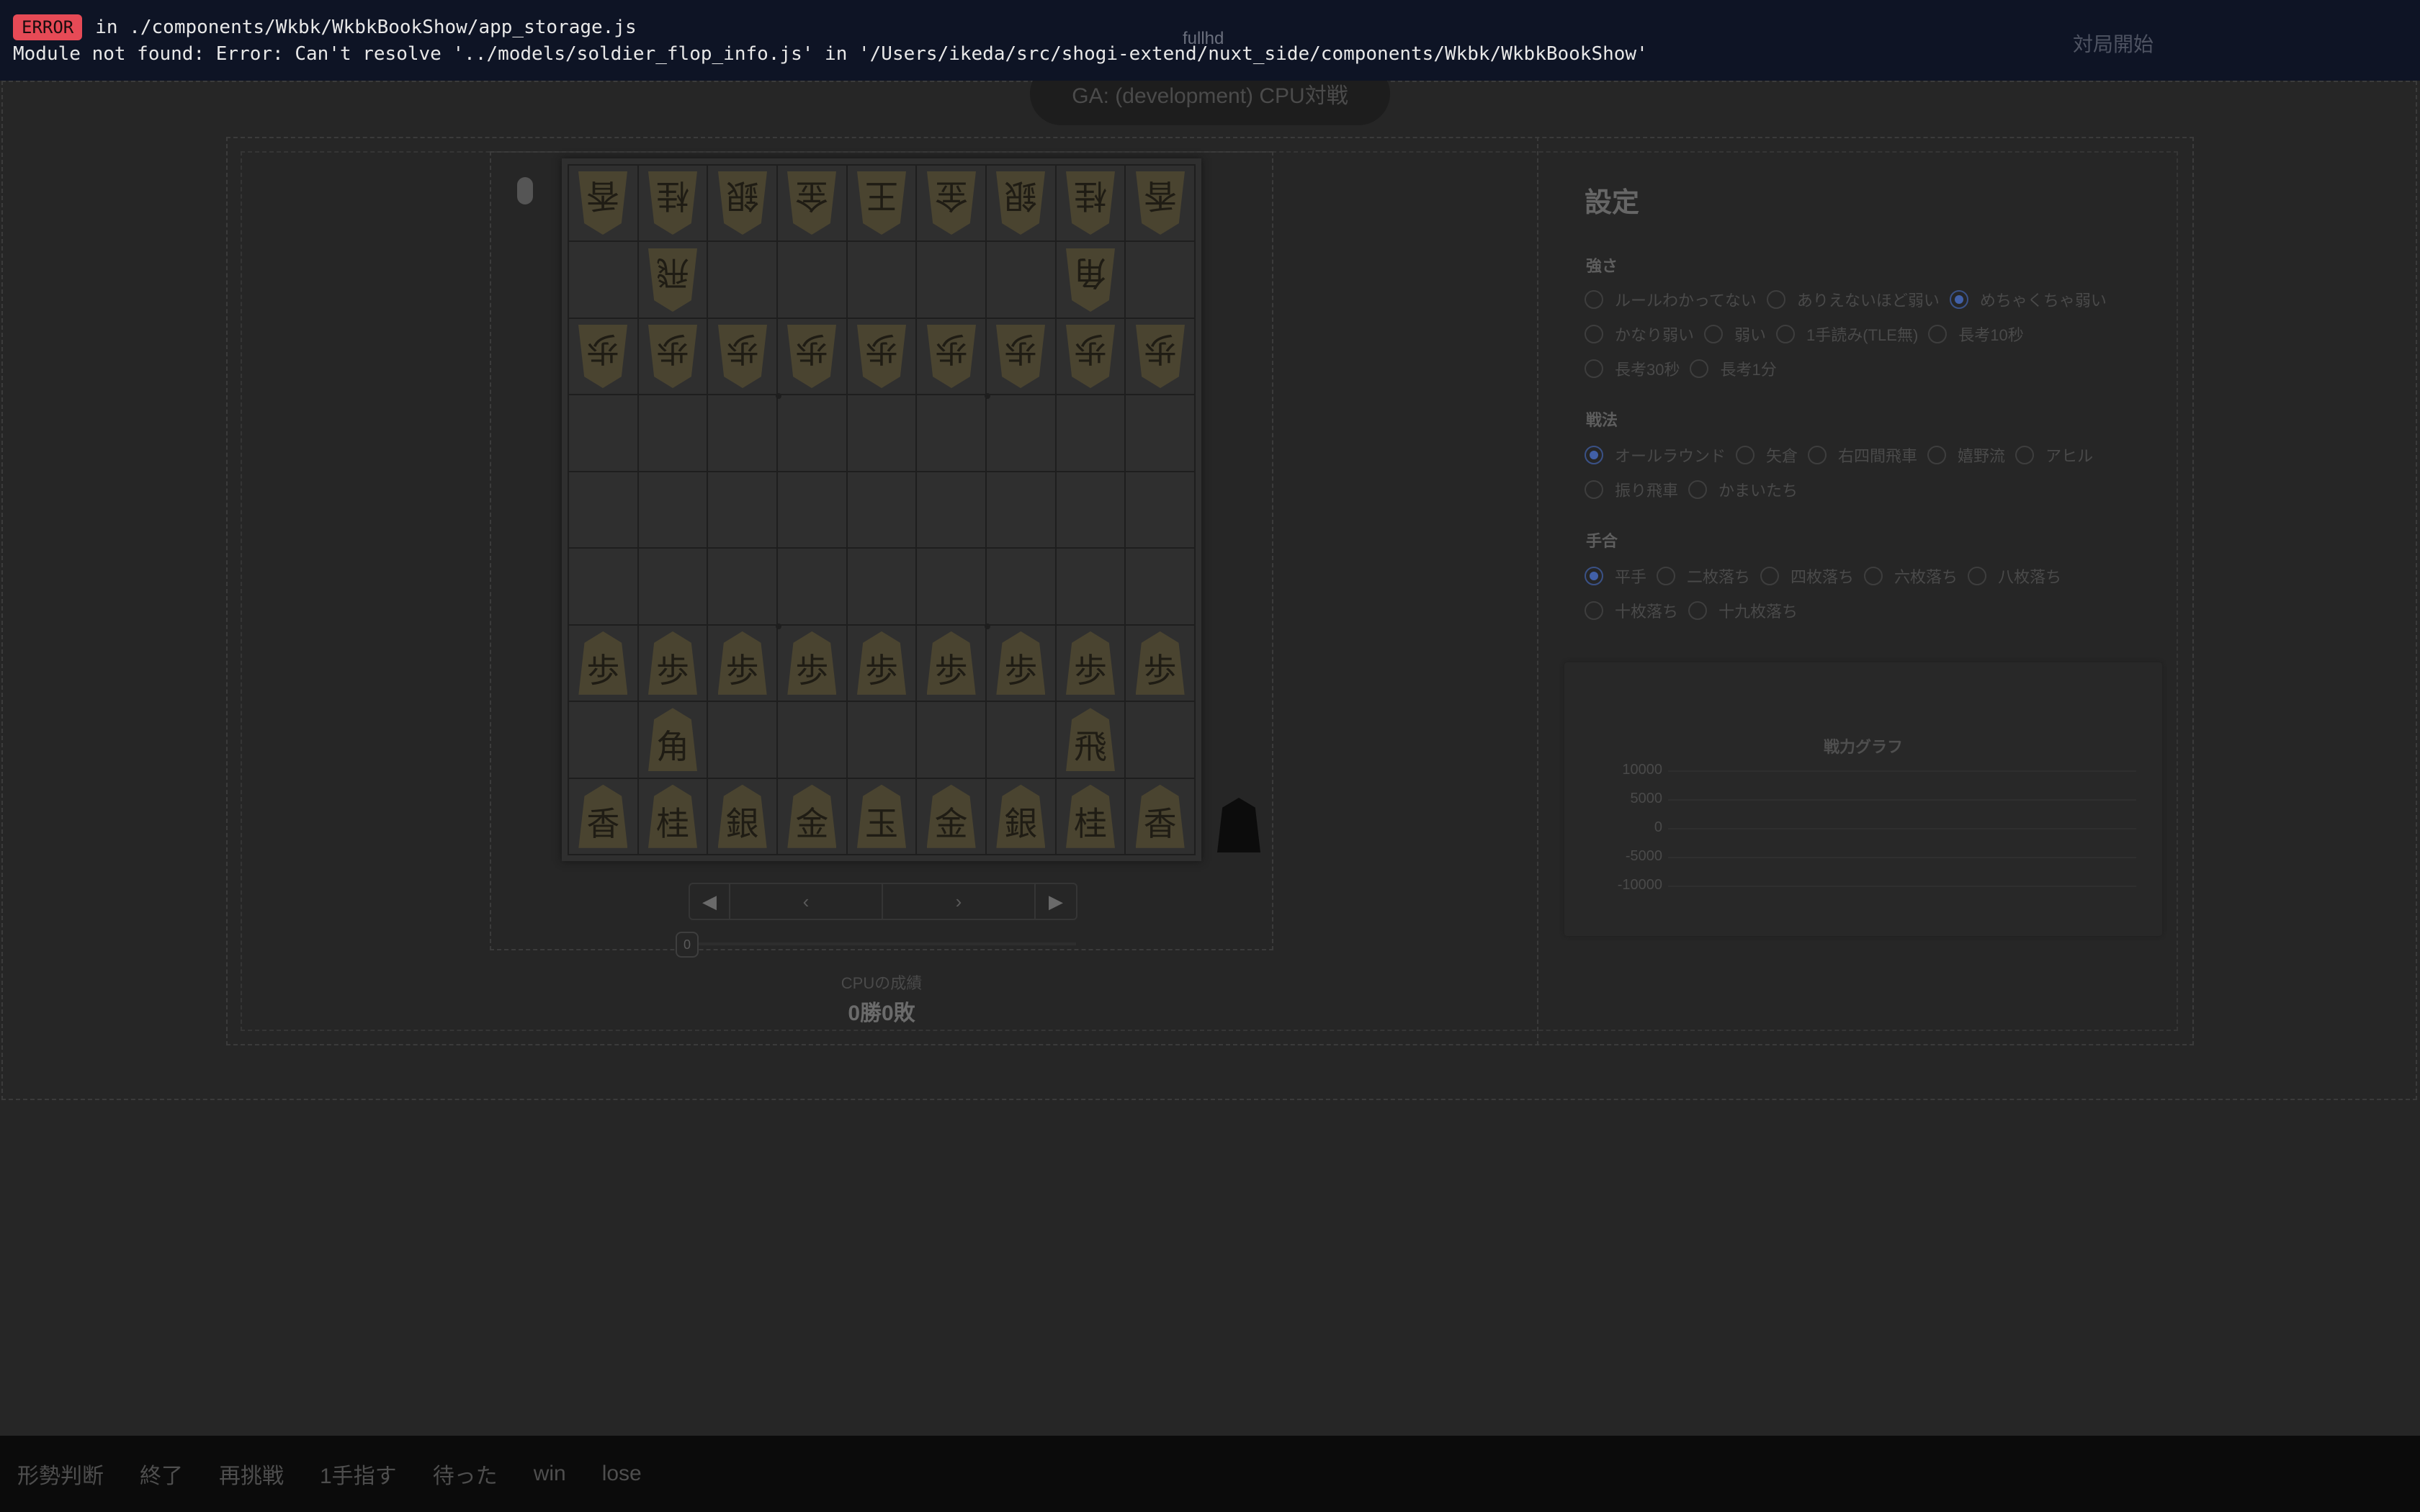 This screenshot has width=2420, height=1512. What do you see at coordinates (881, 509) in the screenshot?
I see `shogi-board: 香桂銀金王金銀桂香飛角歩歩歩歩歩歩歩歩歩歩歩歩歩歩歩歩歩歩角飛香桂銀金玉金銀桂香` at bounding box center [881, 509].